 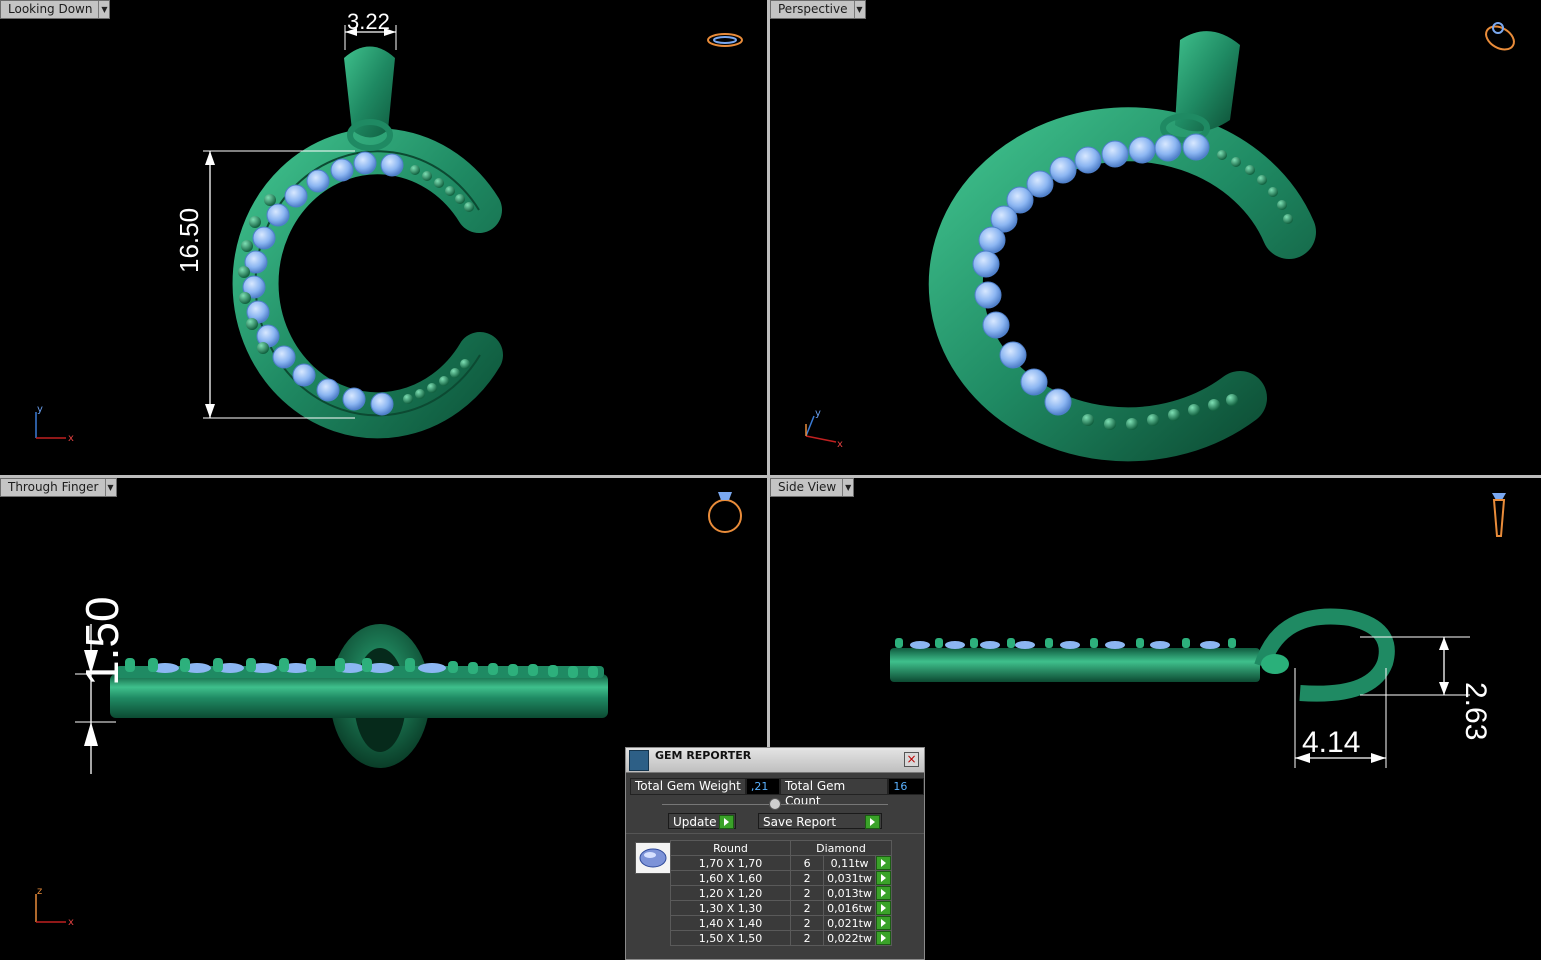 What do you see at coordinates (834, 792) in the screenshot?
I see `total-count-label: Total Gem Count` at bounding box center [834, 792].